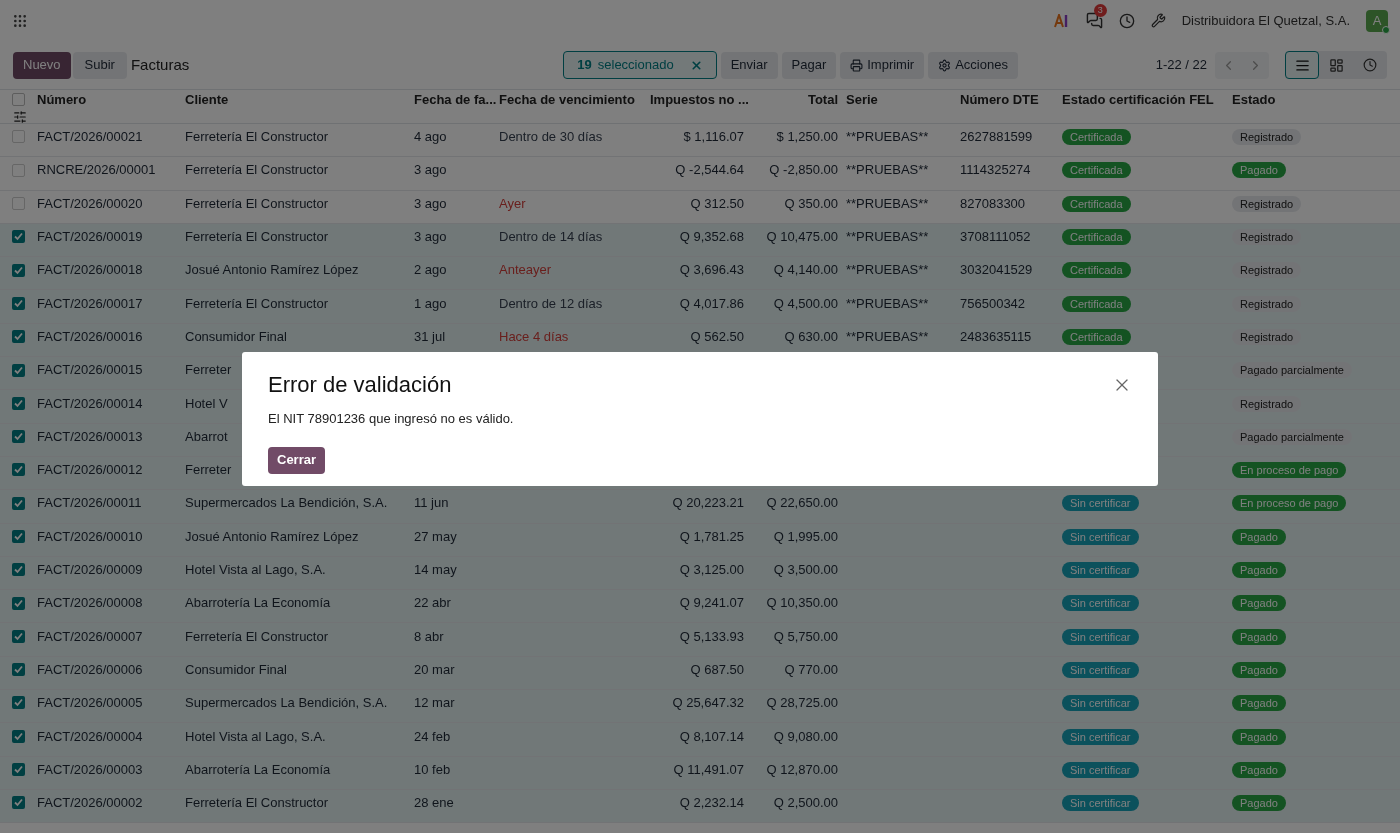 This screenshot has height=833, width=1400. Describe the element at coordinates (810, 203) in the screenshot. I see `total-amount: Q 350.00` at that location.